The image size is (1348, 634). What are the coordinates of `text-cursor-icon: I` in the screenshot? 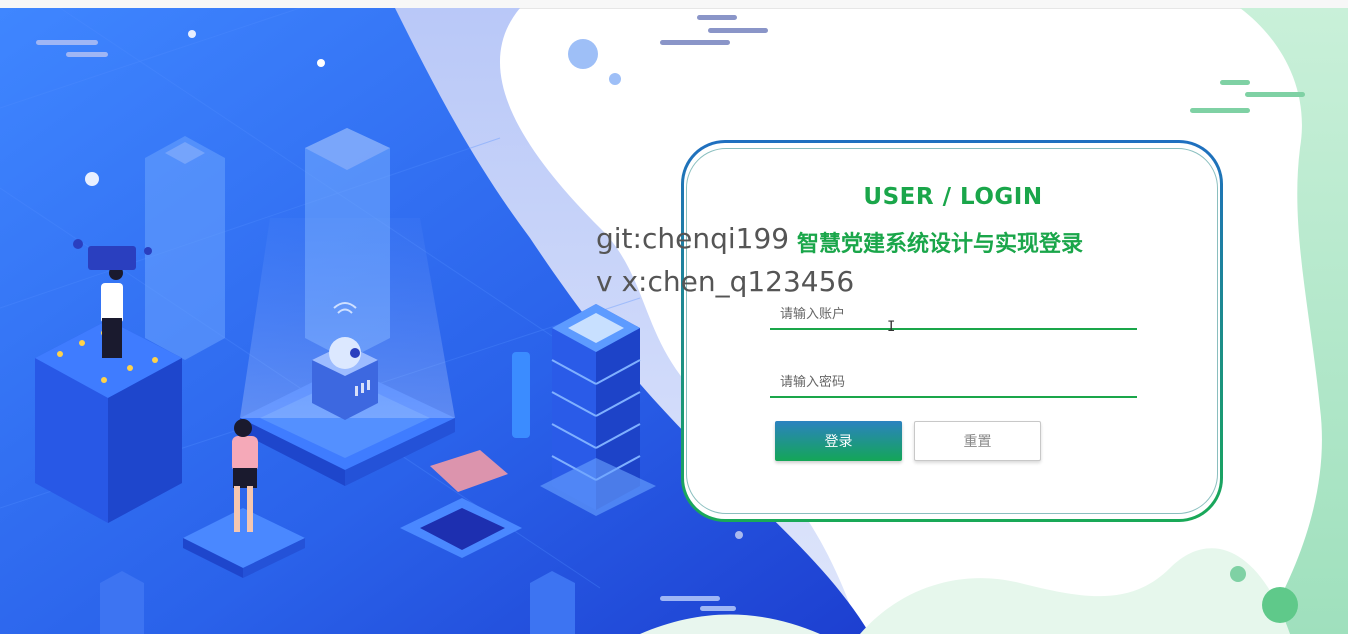 It's located at (891, 327).